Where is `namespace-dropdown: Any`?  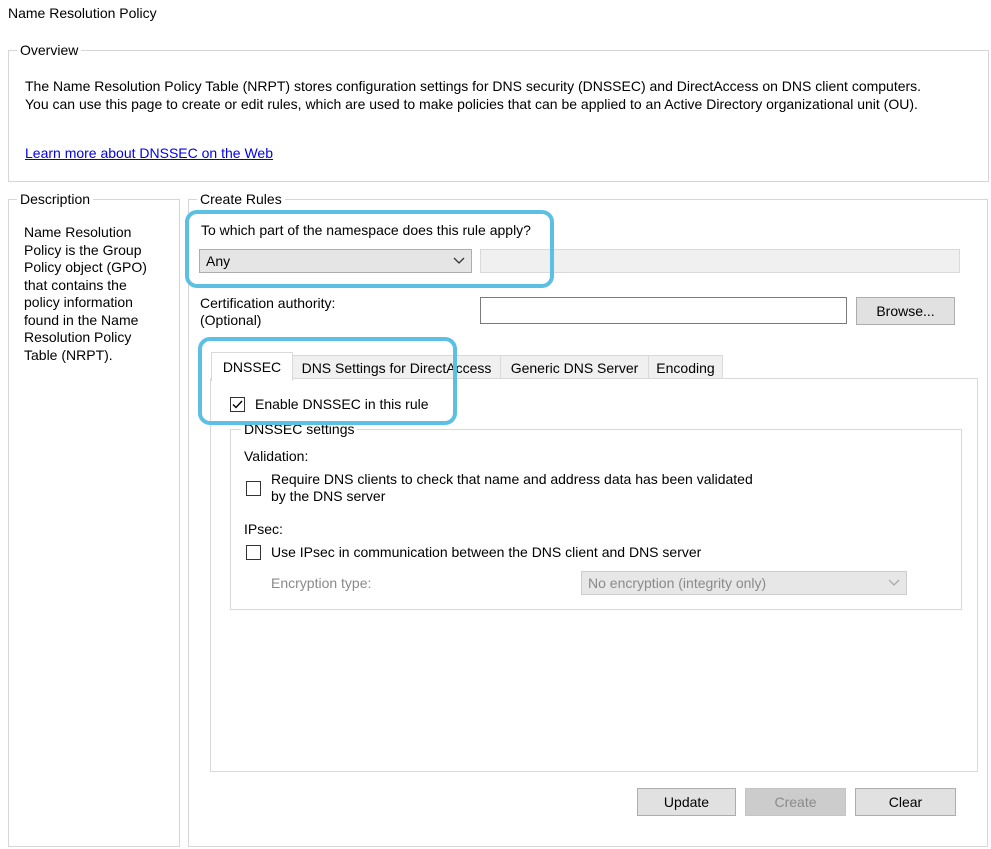
namespace-dropdown: Any is located at coordinates (335, 261).